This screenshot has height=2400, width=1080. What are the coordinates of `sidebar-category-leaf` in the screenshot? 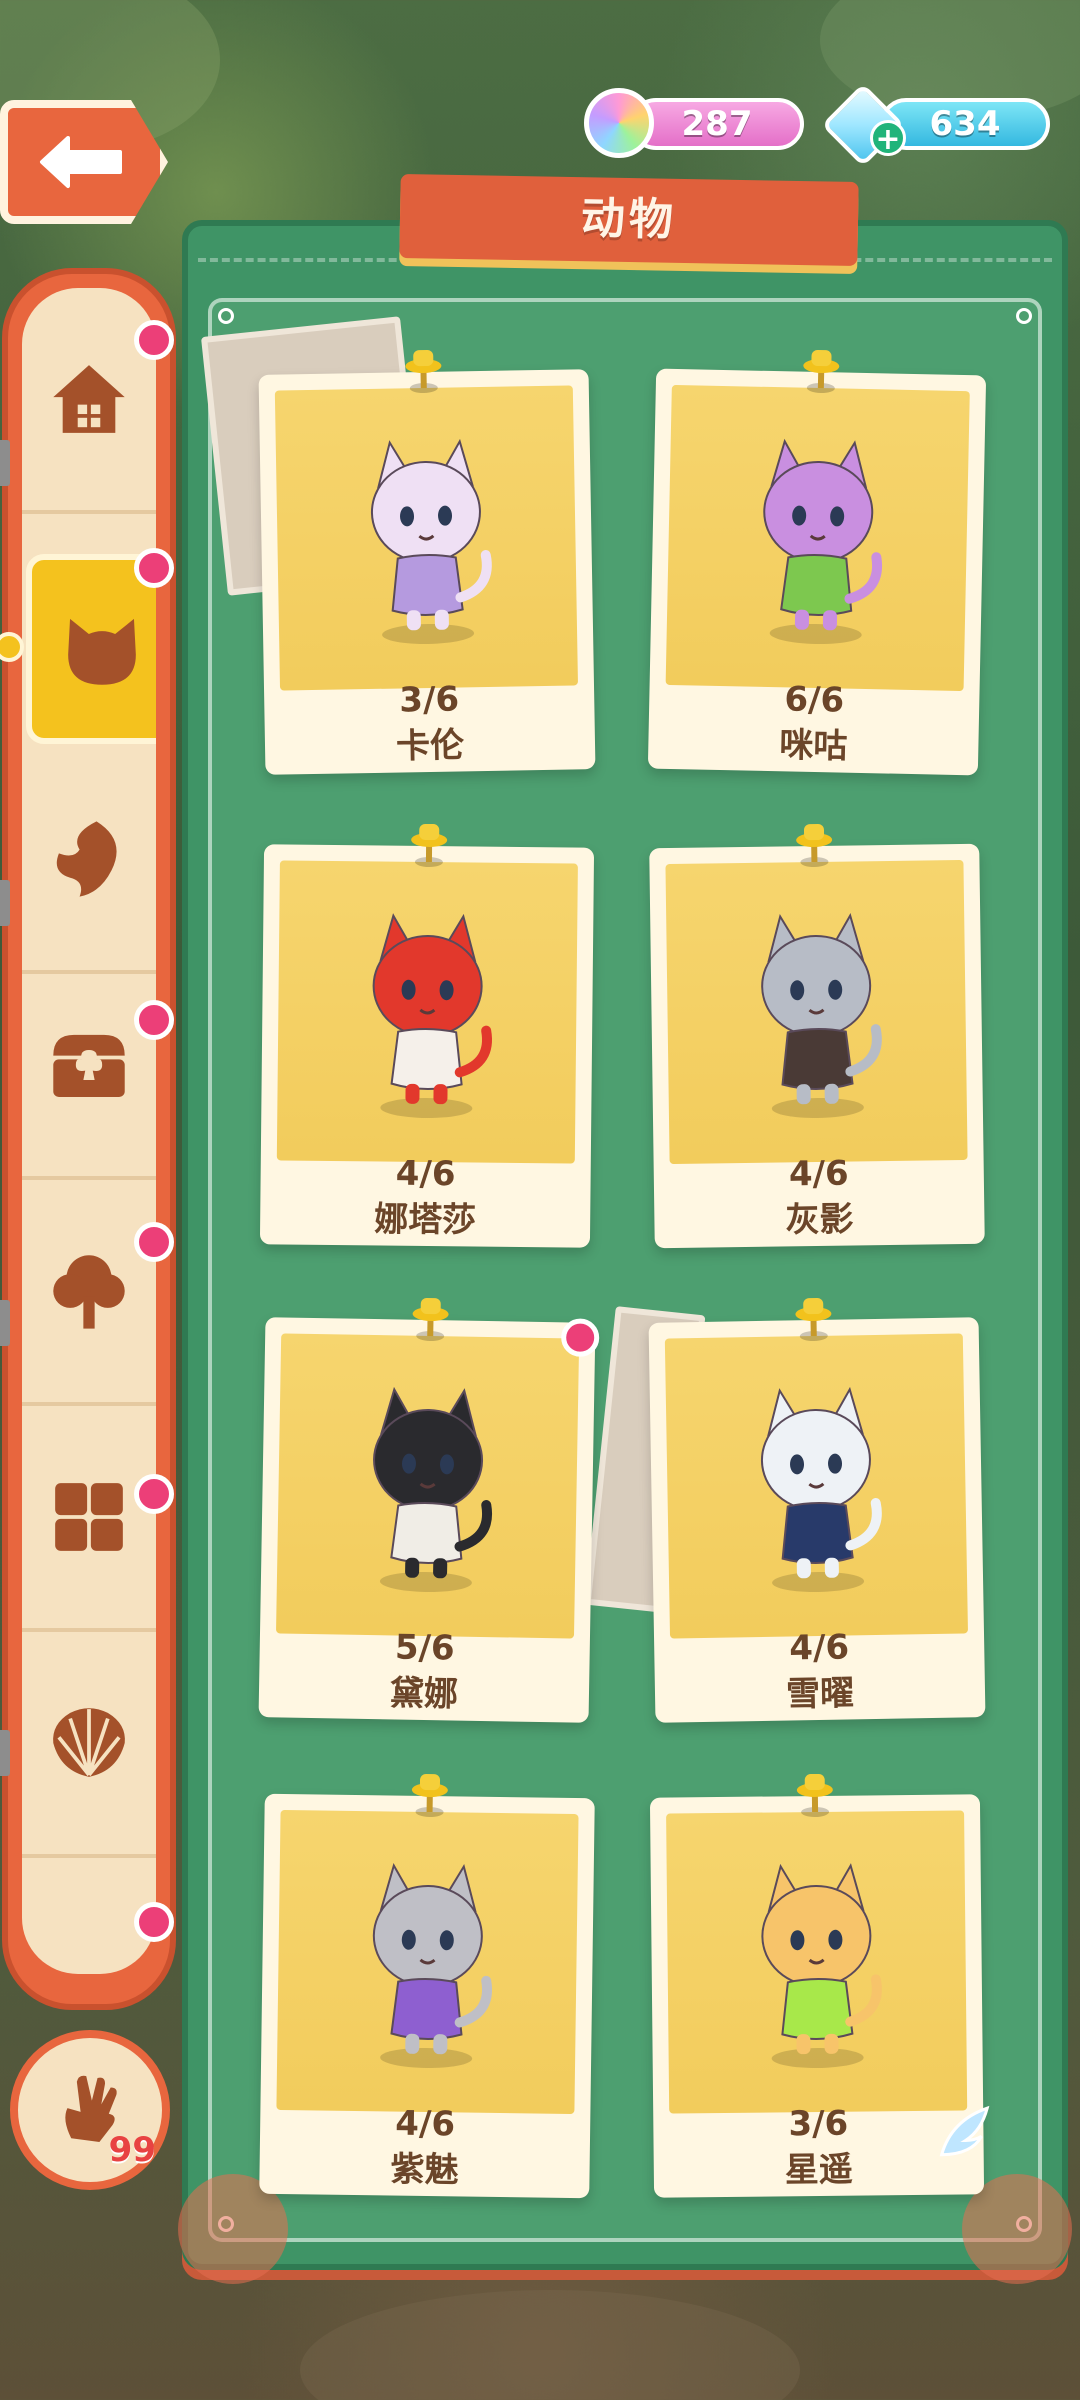 It's located at (89, 861).